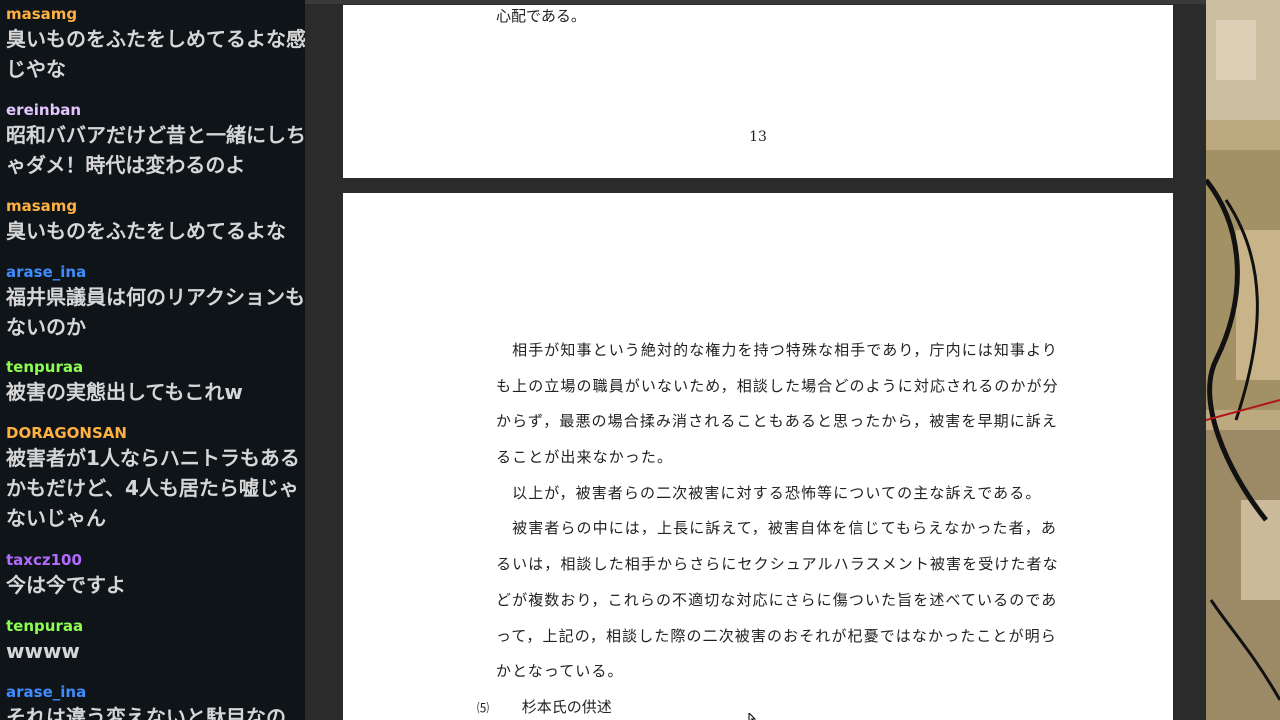 The width and height of the screenshot is (1280, 720). Describe the element at coordinates (777, 421) in the screenshot. I see `text-line: からず，最悪の場合揉み消されることもあると思ったから，被害を早期に訴え` at that location.